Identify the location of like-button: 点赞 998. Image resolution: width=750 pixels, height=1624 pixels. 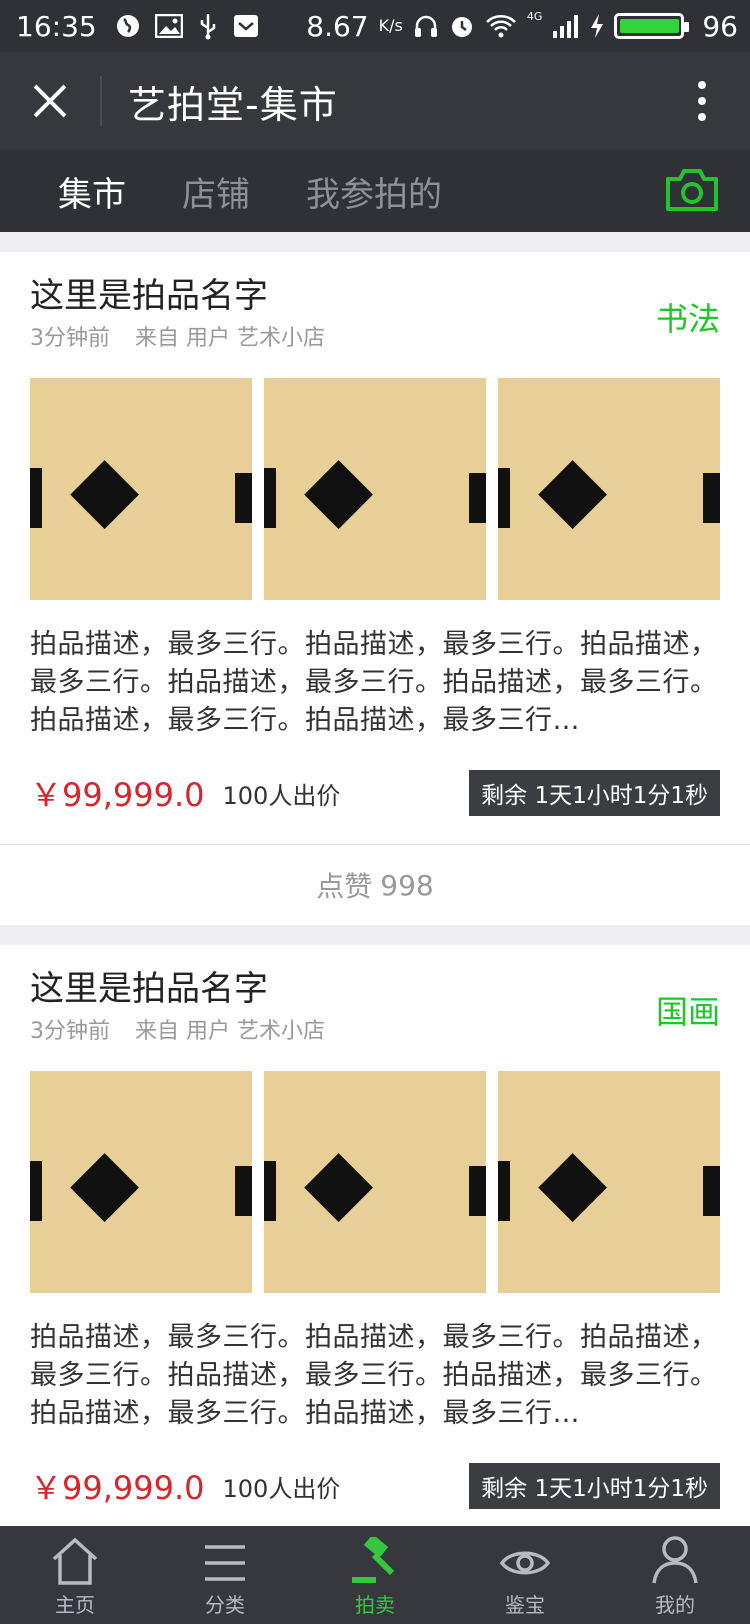
(375, 884).